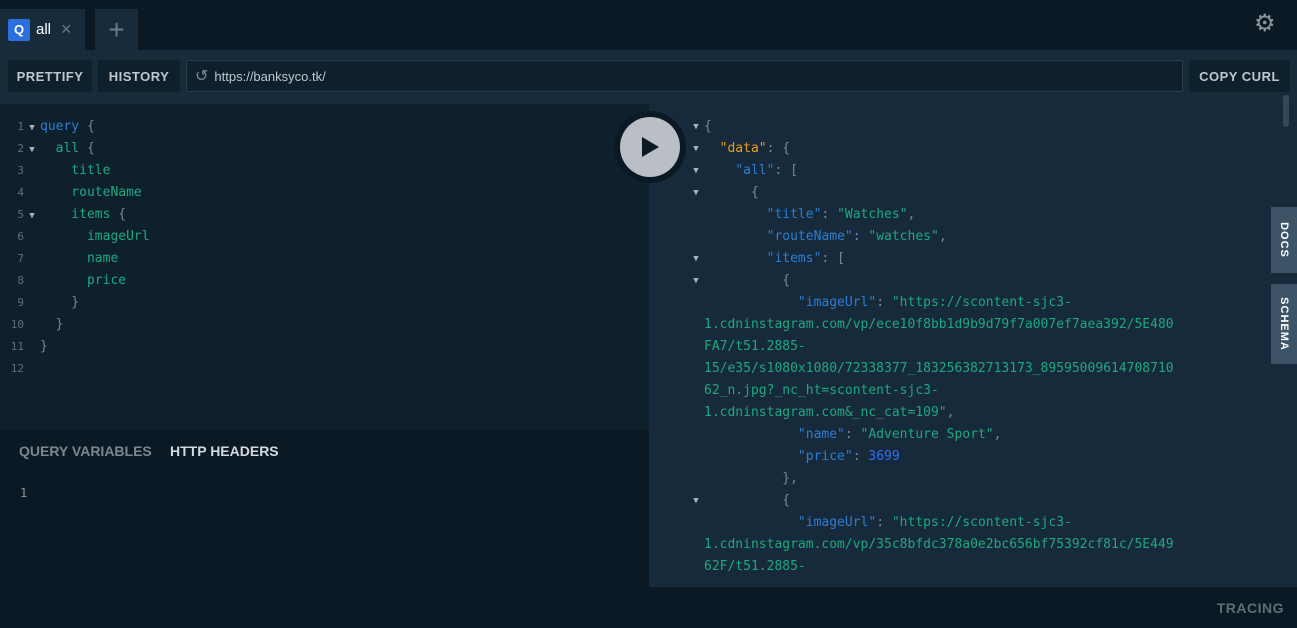 The height and width of the screenshot is (628, 1297). Describe the element at coordinates (825, 412) in the screenshot. I see `json-token: 1.cdninstagram.com&_nc_cat=109"` at that location.